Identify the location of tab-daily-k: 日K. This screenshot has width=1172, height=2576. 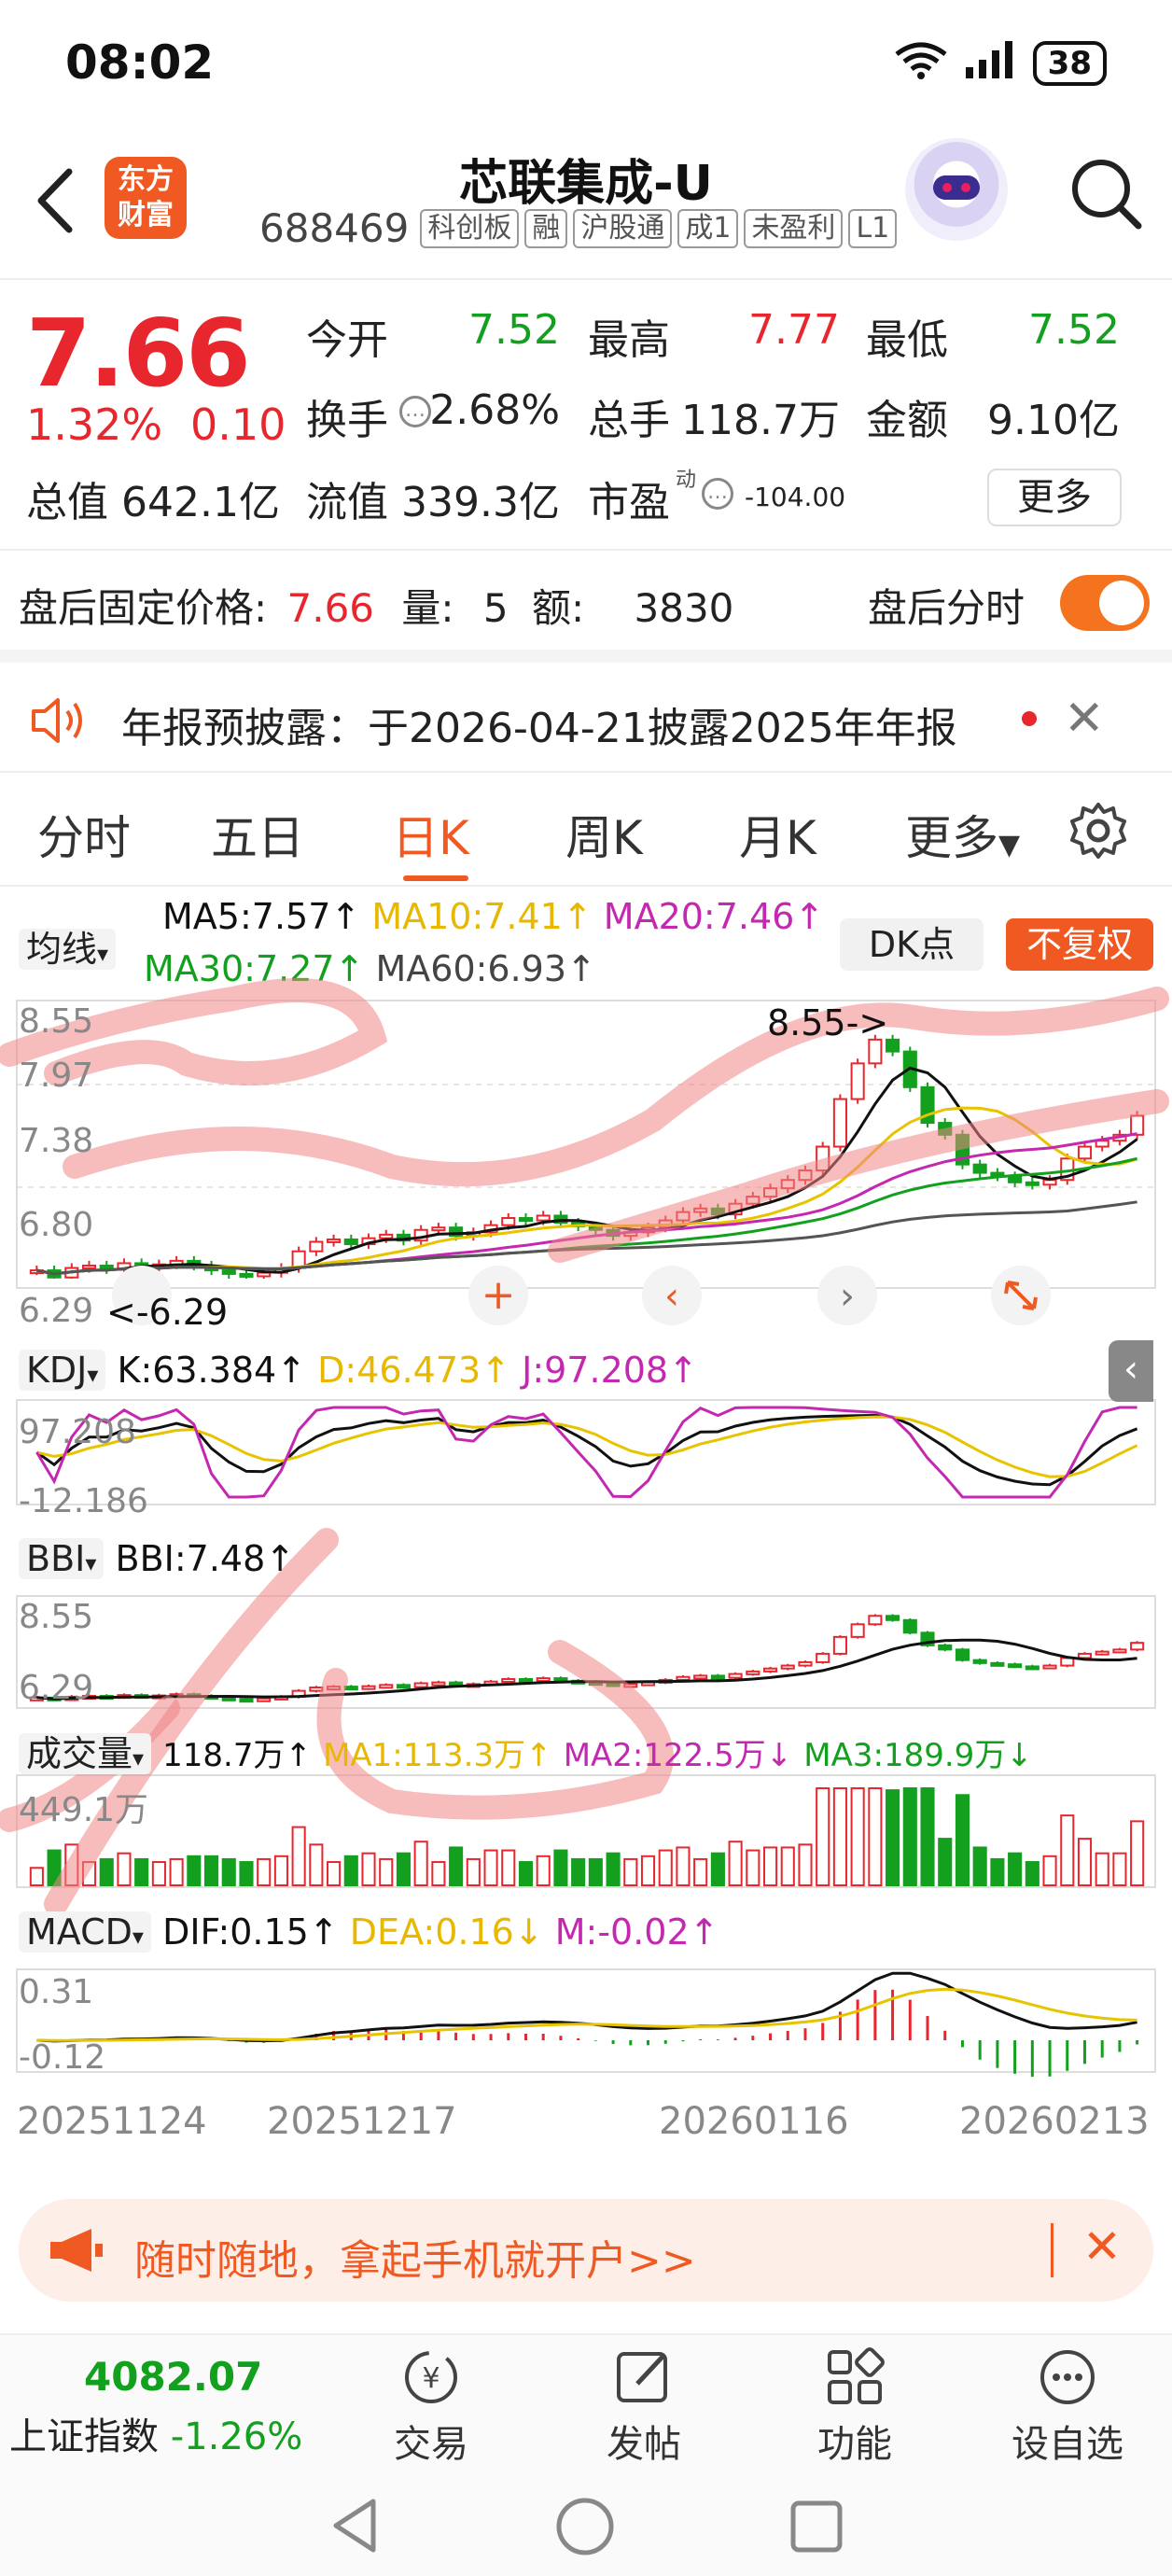
(430, 834).